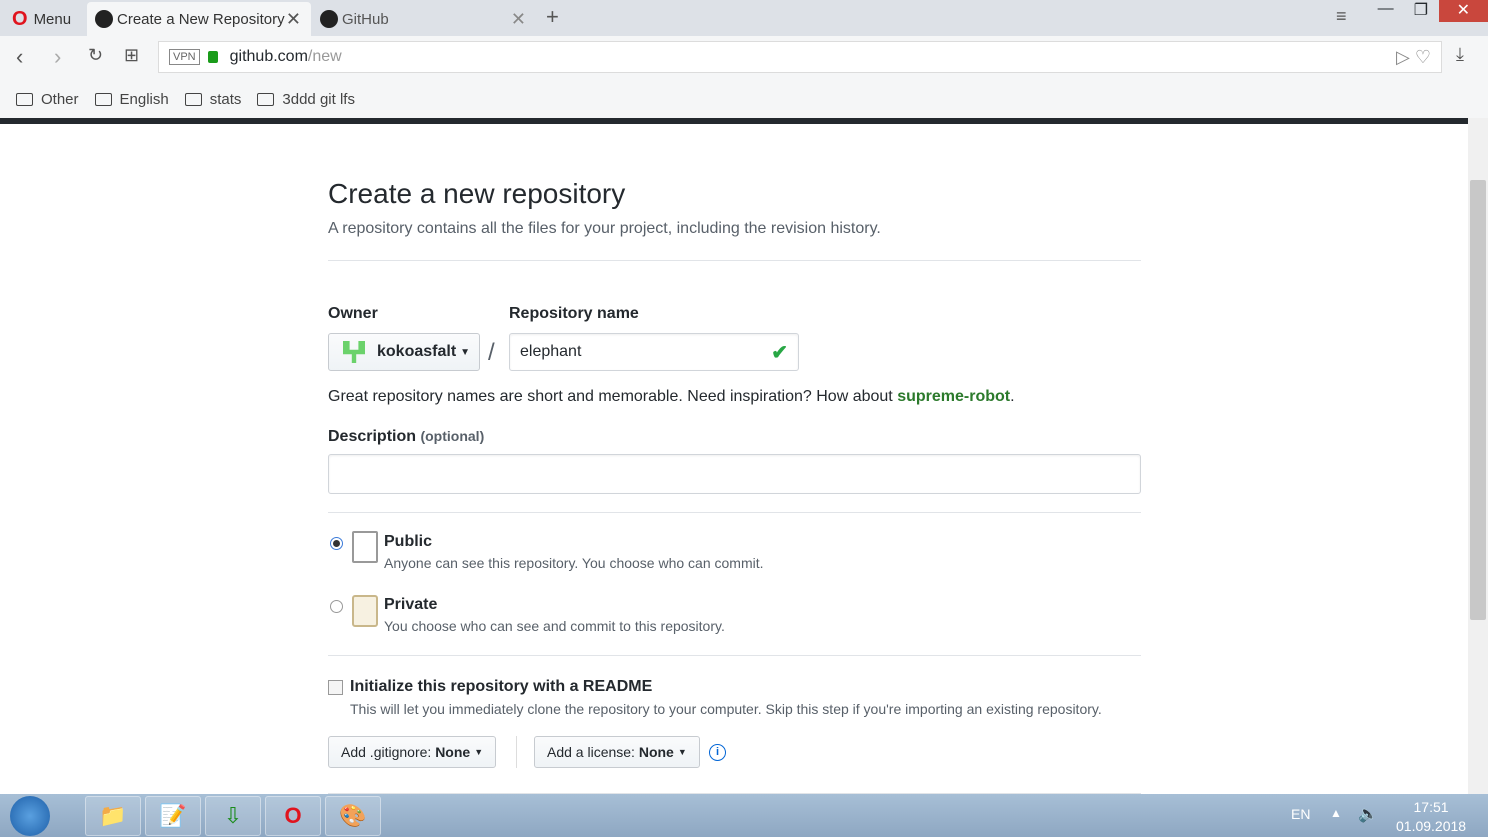  What do you see at coordinates (744, 99) in the screenshot?
I see `bookmarks-bar: Other English stats 3ddd git lfs` at bounding box center [744, 99].